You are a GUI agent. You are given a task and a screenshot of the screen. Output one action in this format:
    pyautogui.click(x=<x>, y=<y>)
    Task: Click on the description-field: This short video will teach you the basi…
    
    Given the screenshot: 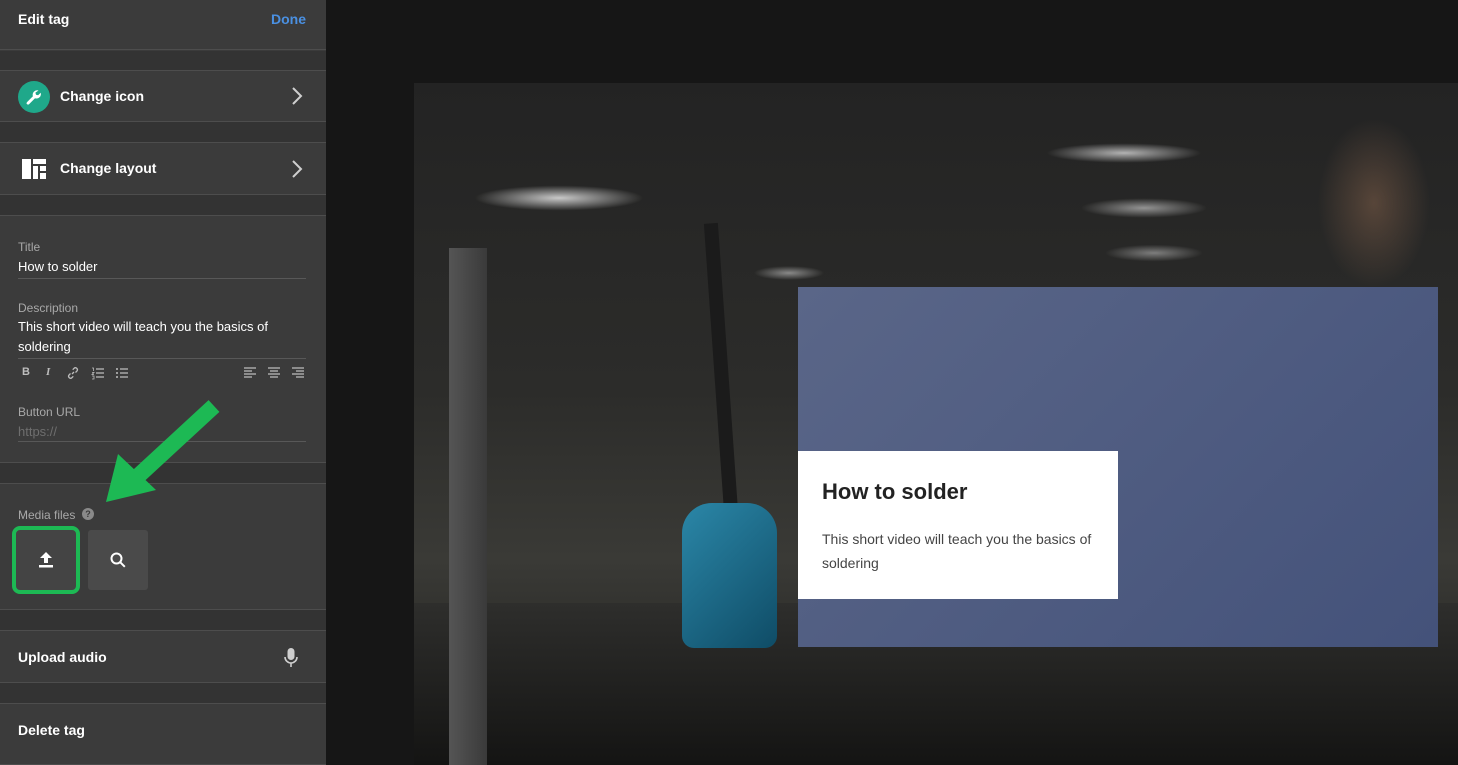 What is the action you would take?
    pyautogui.click(x=162, y=338)
    